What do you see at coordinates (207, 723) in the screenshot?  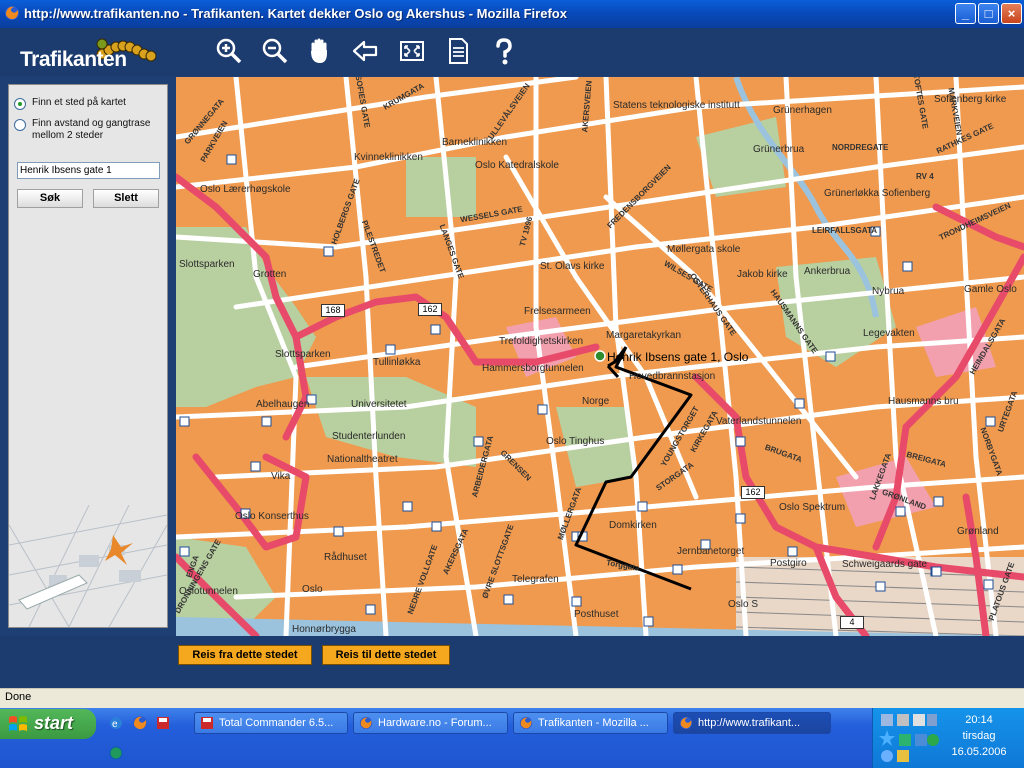 I see `floppy-icon` at bounding box center [207, 723].